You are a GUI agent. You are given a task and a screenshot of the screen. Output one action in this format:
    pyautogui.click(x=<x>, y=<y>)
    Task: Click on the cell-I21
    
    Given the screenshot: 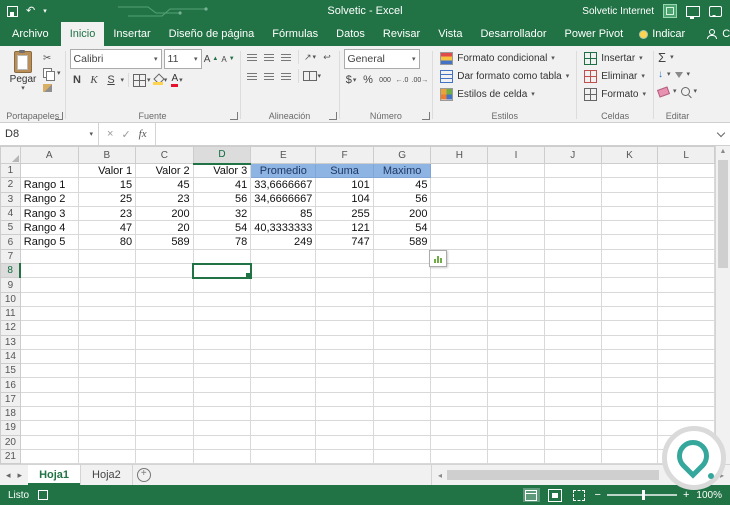 What is the action you would take?
    pyautogui.click(x=516, y=456)
    